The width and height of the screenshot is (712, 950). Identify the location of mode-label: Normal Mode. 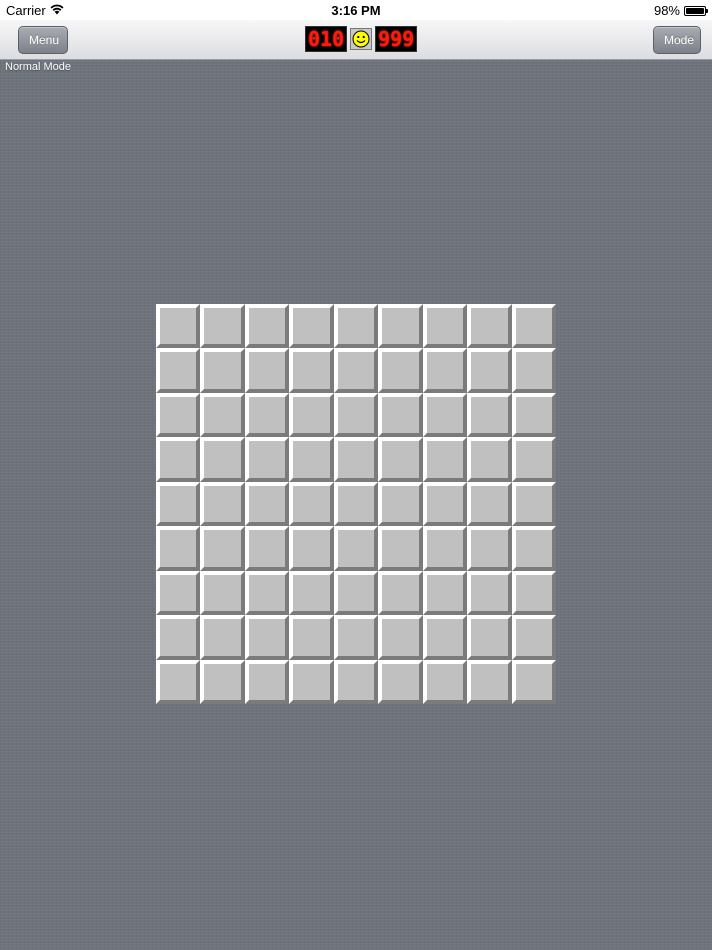
(38, 67).